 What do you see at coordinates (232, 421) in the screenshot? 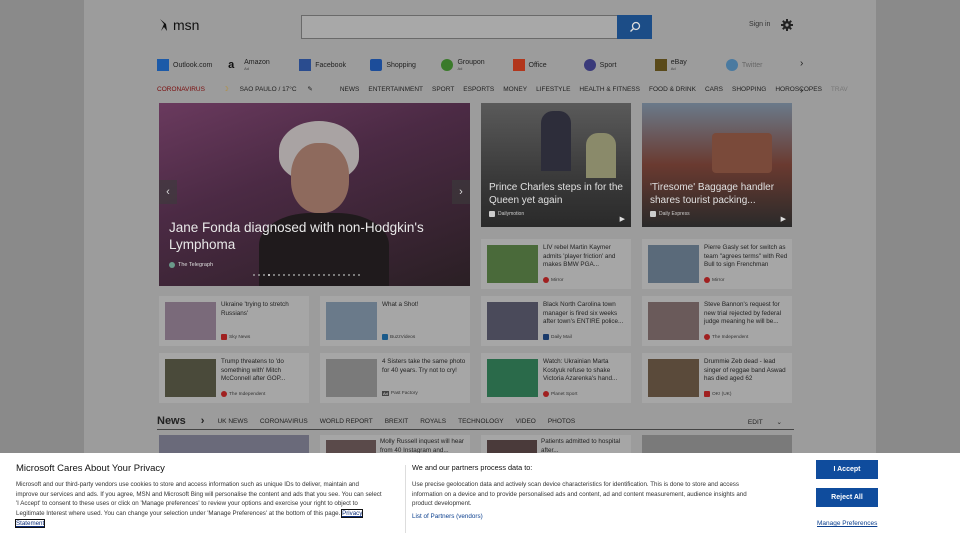
I see `news-tab-uk-news: UK NEWS` at bounding box center [232, 421].